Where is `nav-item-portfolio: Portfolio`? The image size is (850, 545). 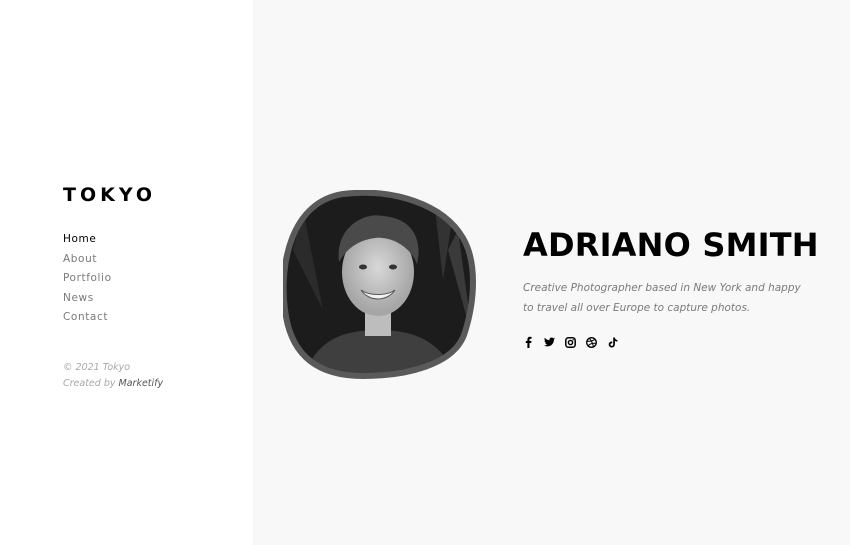 nav-item-portfolio: Portfolio is located at coordinates (87, 281).